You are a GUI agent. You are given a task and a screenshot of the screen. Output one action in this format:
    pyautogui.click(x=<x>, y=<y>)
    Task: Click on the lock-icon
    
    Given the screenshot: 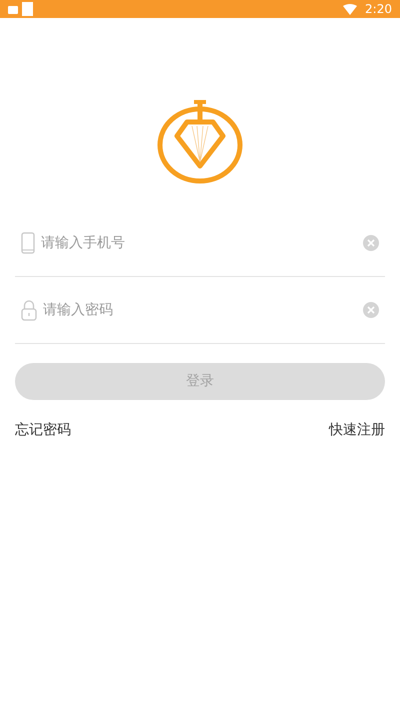 What is the action you would take?
    pyautogui.click(x=29, y=310)
    